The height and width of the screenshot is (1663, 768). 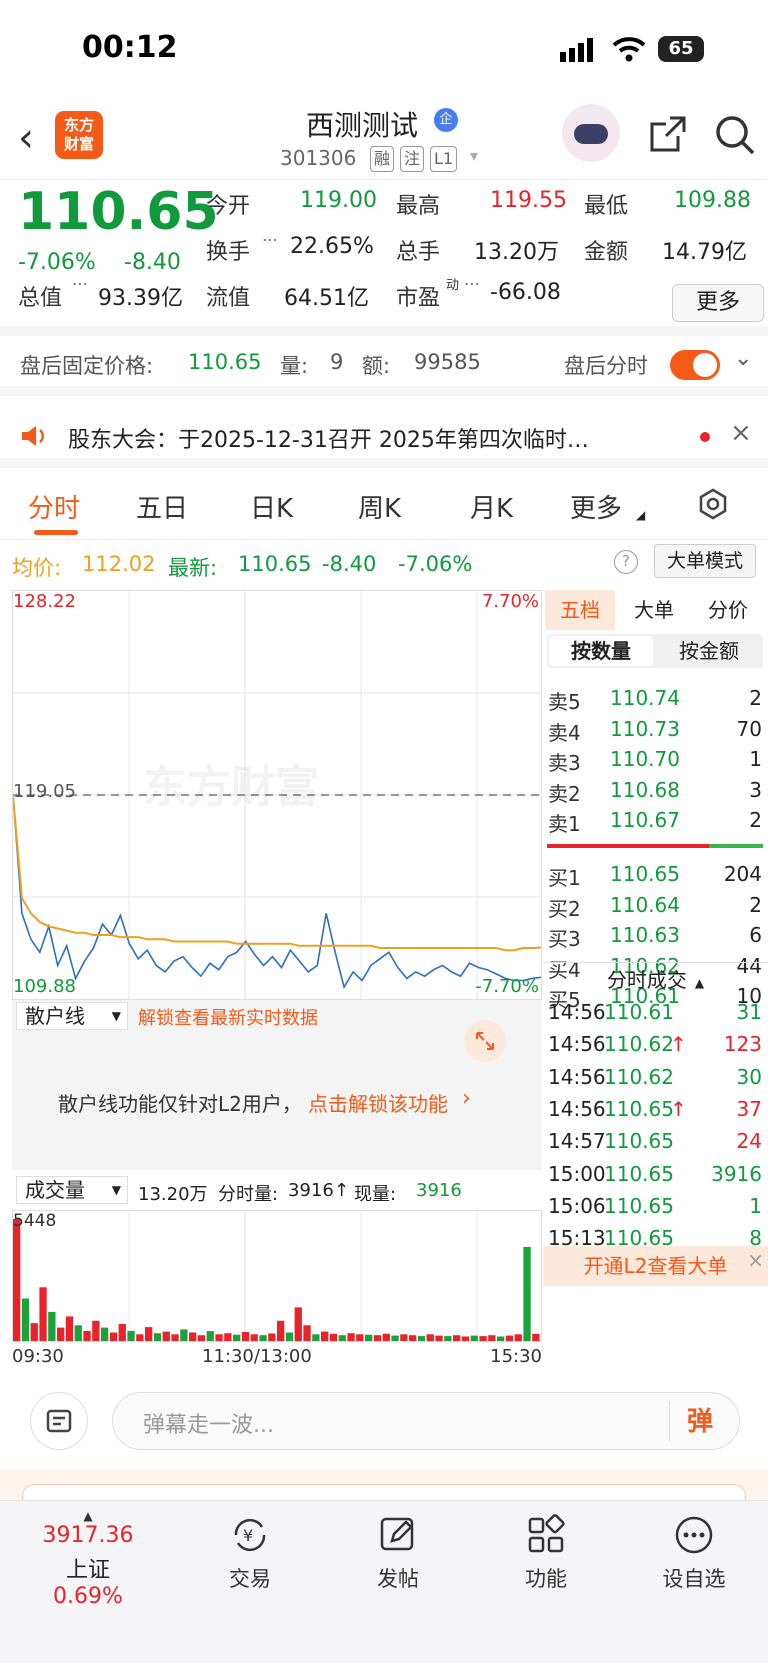 I want to click on tab-week-k: 周K, so click(x=379, y=506).